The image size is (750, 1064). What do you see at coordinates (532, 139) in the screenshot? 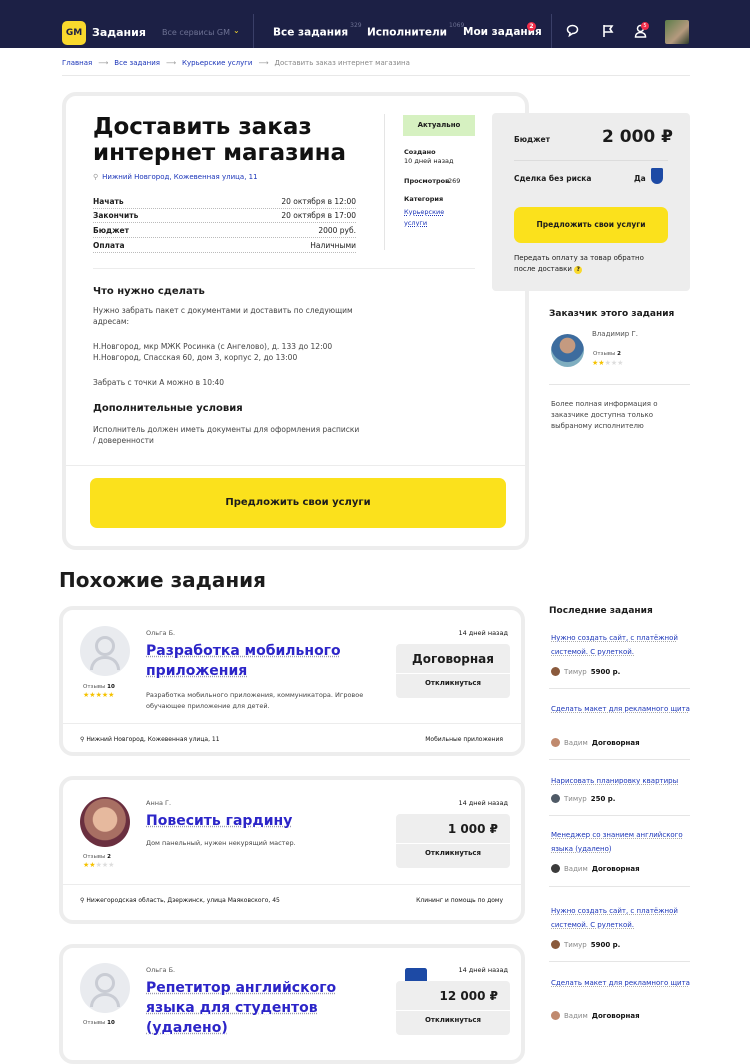
I see `budget-label: Бюджет` at bounding box center [532, 139].